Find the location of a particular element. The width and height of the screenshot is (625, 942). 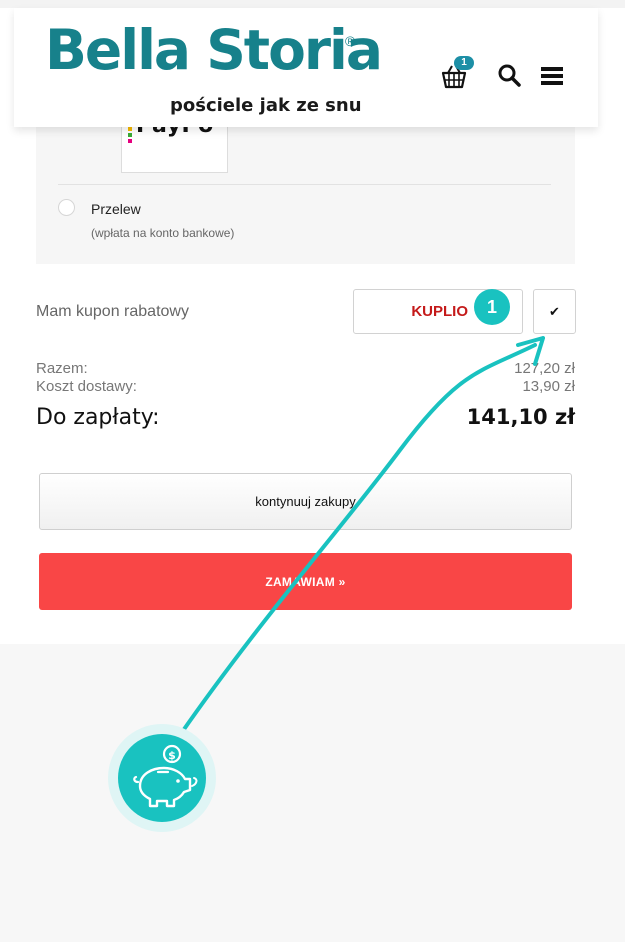

continue-shopping-button: kontynuuj zakupy is located at coordinates (305, 501).